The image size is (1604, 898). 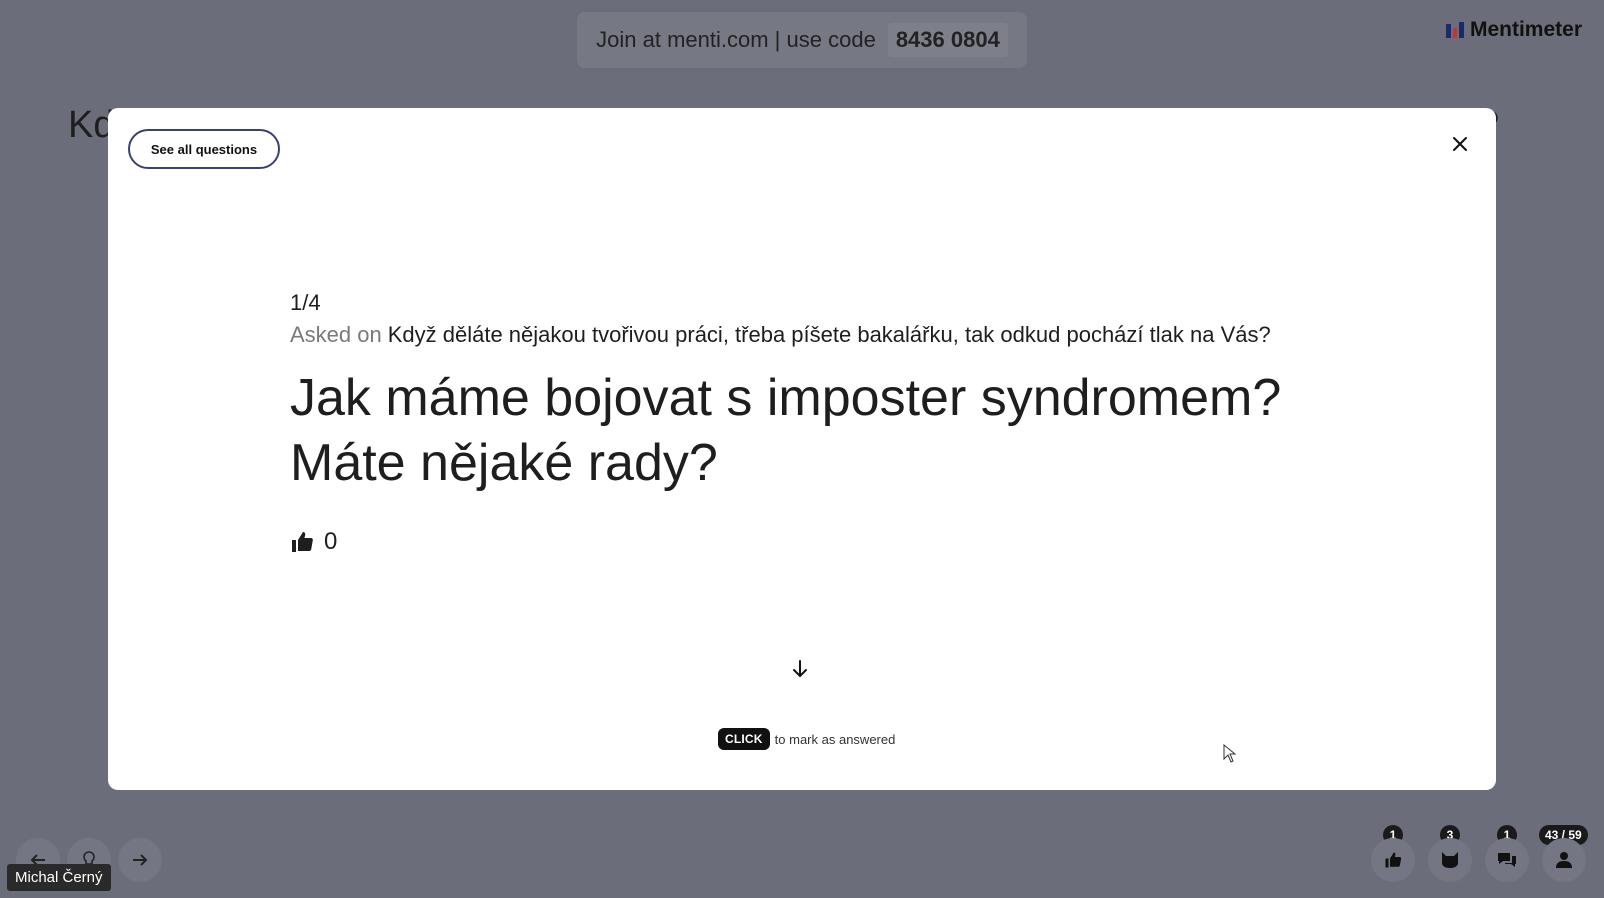 I want to click on presenter-name-tag: Michal Černý, so click(x=59, y=877).